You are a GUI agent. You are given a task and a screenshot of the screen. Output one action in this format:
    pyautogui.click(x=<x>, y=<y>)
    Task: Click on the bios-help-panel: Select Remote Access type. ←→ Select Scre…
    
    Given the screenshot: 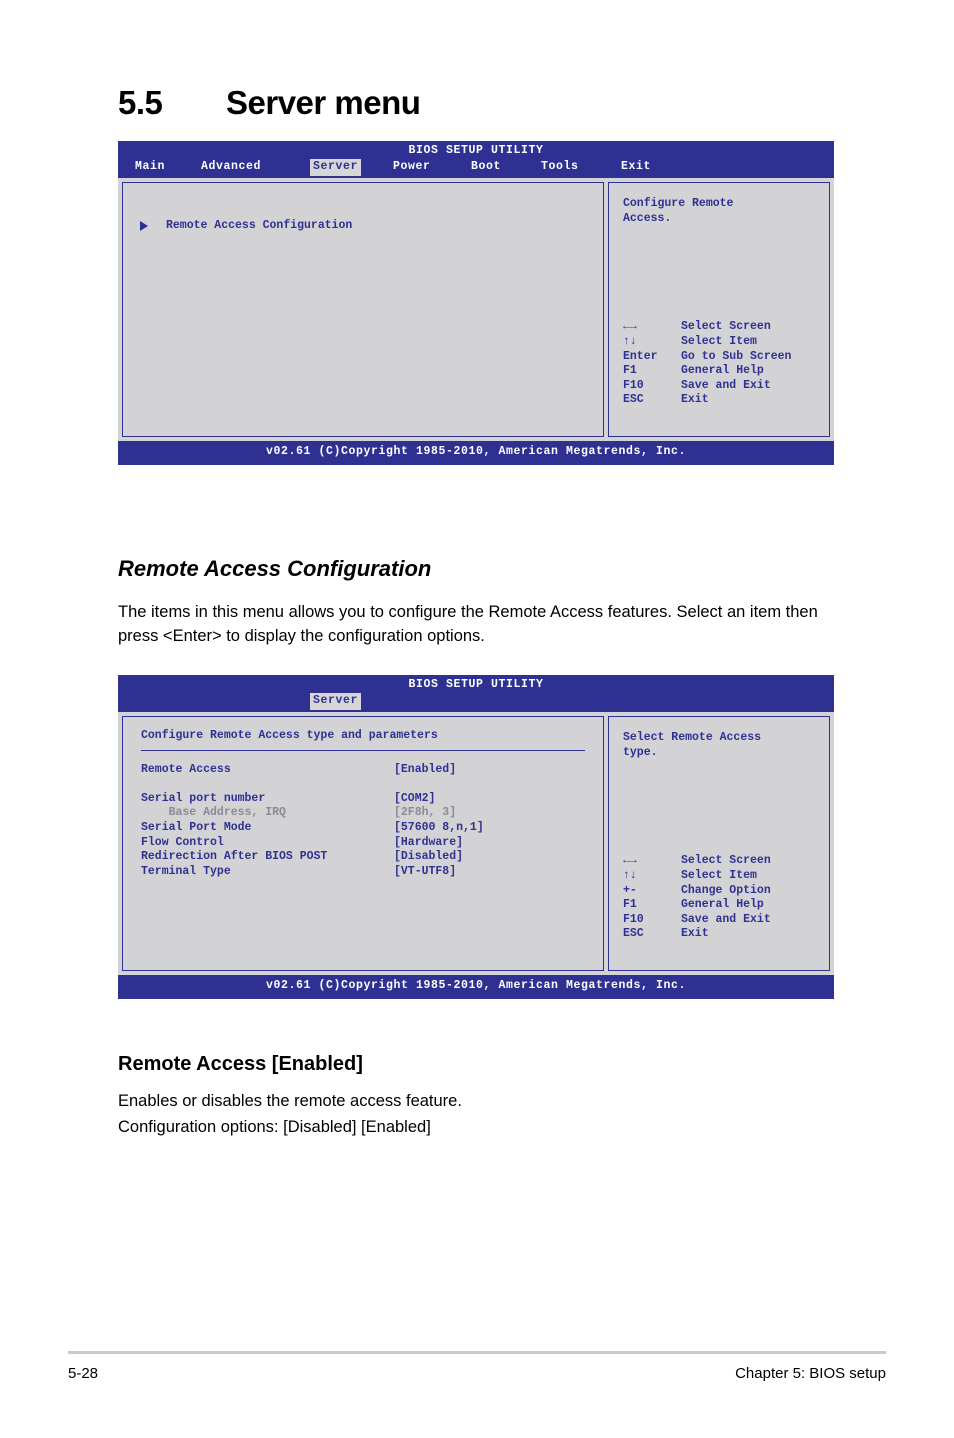 What is the action you would take?
    pyautogui.click(x=719, y=843)
    